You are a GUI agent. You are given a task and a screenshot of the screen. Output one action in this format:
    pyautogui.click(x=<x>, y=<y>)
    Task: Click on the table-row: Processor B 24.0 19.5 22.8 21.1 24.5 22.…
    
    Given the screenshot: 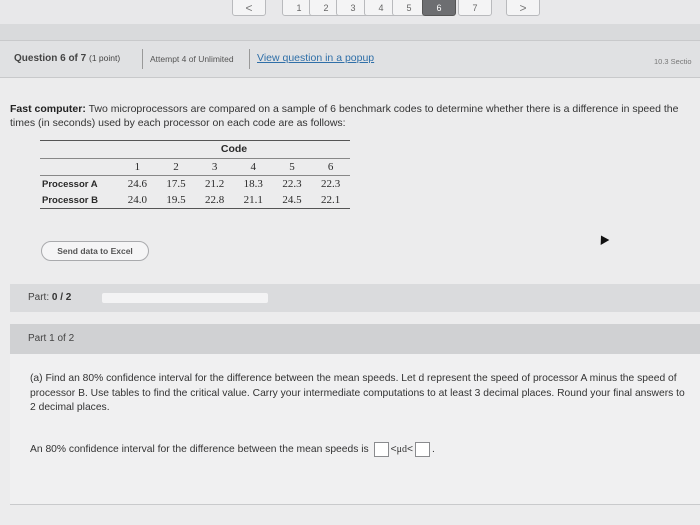 What is the action you would take?
    pyautogui.click(x=195, y=200)
    